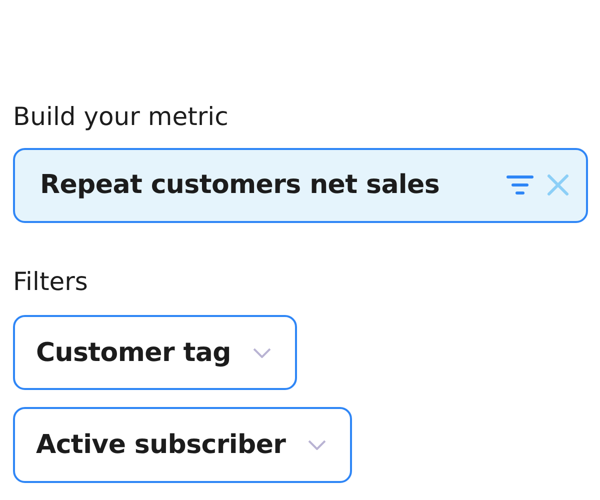 The width and height of the screenshot is (600, 500). Describe the element at coordinates (51, 282) in the screenshot. I see `section-label: Filters` at that location.